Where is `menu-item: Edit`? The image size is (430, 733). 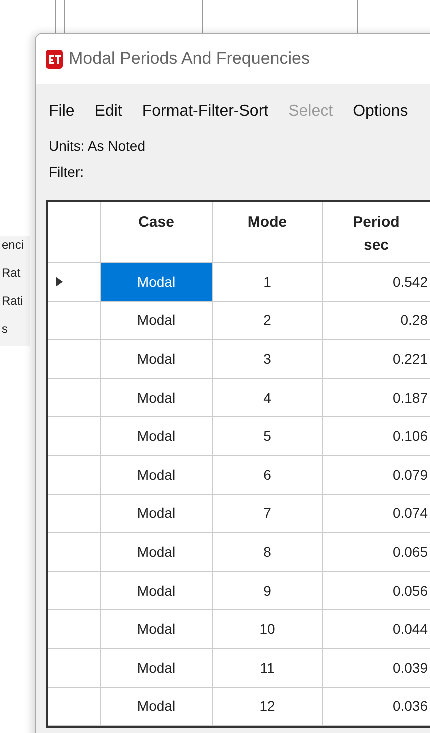 menu-item: Edit is located at coordinates (108, 112).